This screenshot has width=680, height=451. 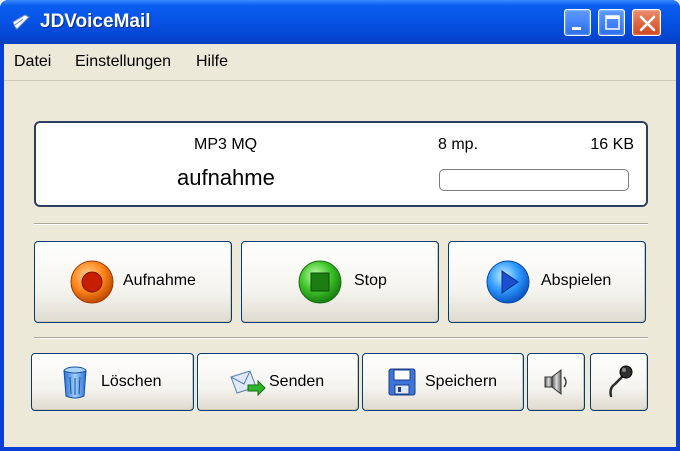 What do you see at coordinates (341, 338) in the screenshot?
I see `separator-bottom` at bounding box center [341, 338].